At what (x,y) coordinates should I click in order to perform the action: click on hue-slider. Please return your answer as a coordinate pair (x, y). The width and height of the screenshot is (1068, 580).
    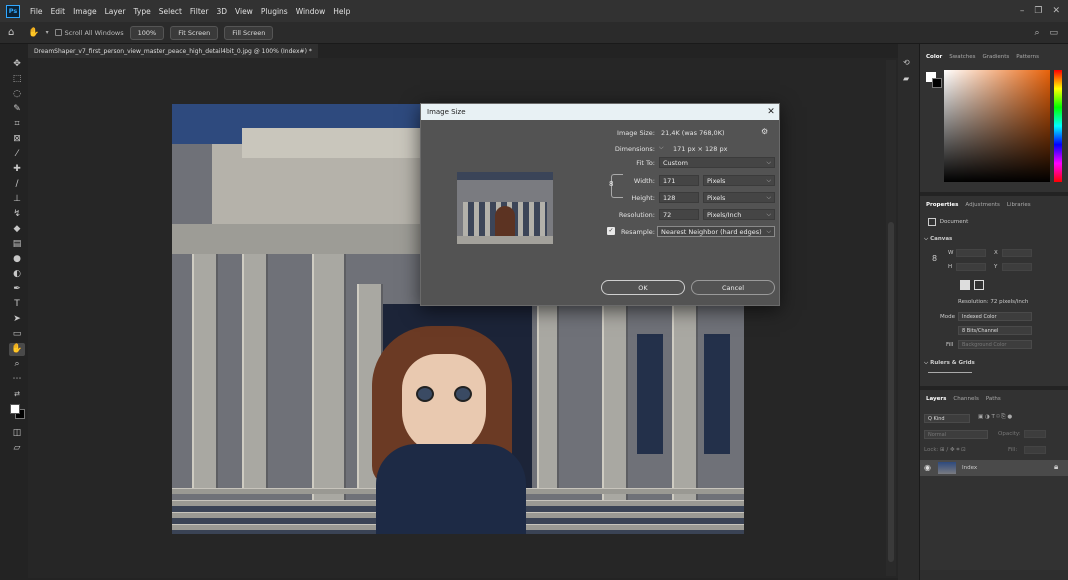
    Looking at the image, I should click on (1058, 126).